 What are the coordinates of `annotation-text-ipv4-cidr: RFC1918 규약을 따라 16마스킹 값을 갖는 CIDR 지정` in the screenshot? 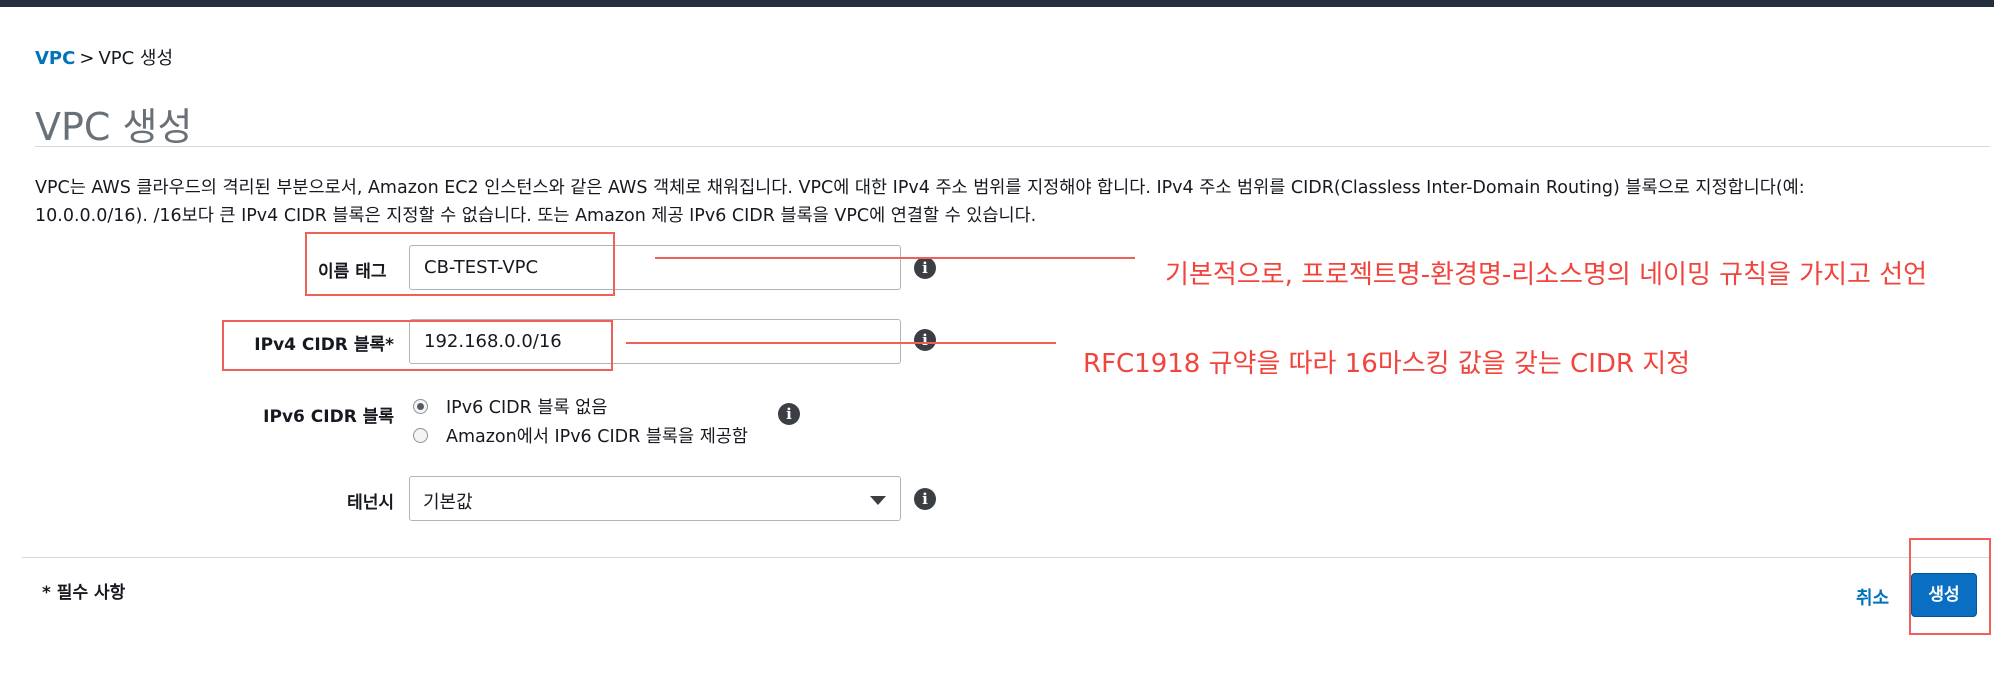 It's located at (1387, 364).